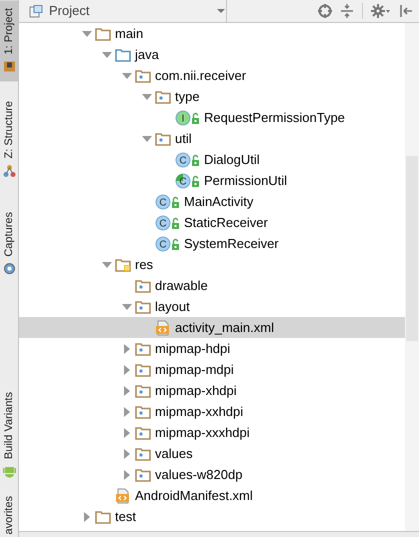 This screenshot has width=419, height=537. Describe the element at coordinates (212, 495) in the screenshot. I see `tree-item: AndroidManifest.xml` at that location.